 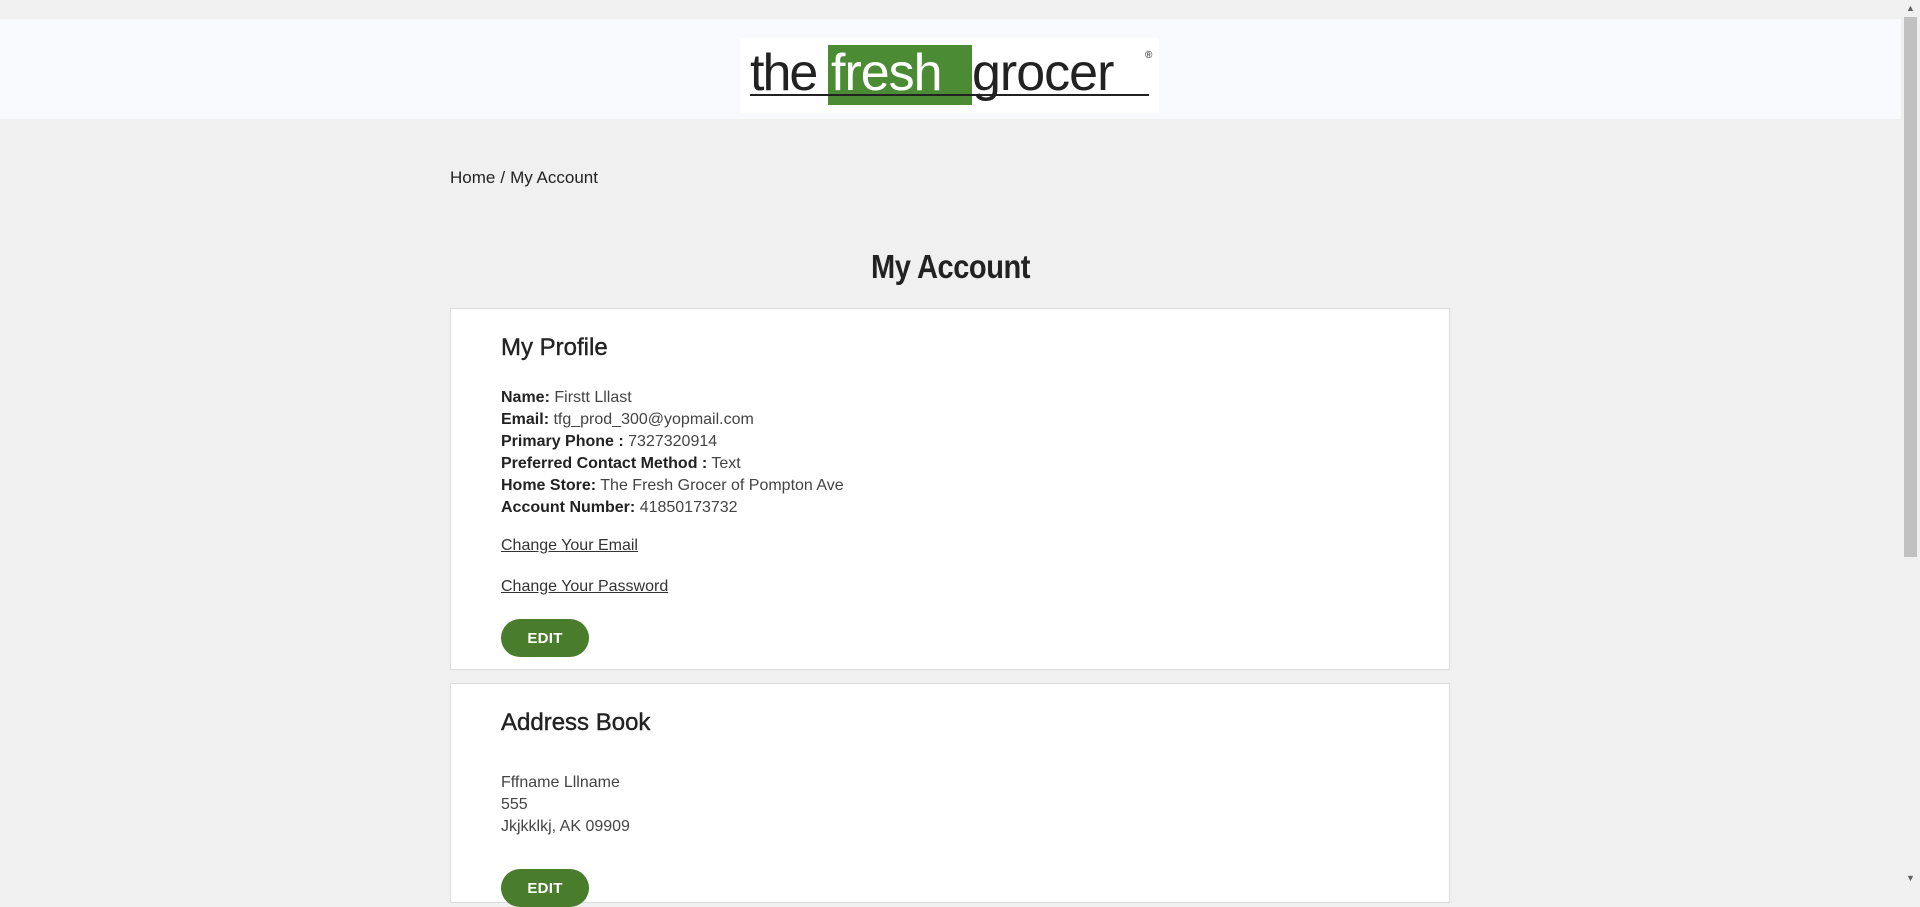 What do you see at coordinates (672, 398) in the screenshot?
I see `profile-name-row: Name: Firstt Lllast` at bounding box center [672, 398].